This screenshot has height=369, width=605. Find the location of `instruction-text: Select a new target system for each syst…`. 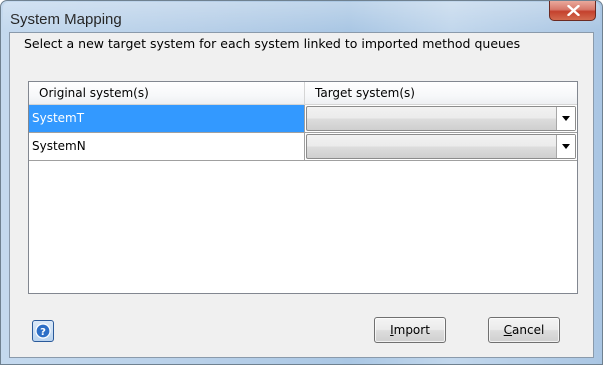

instruction-text: Select a new target system for each syst… is located at coordinates (272, 43).